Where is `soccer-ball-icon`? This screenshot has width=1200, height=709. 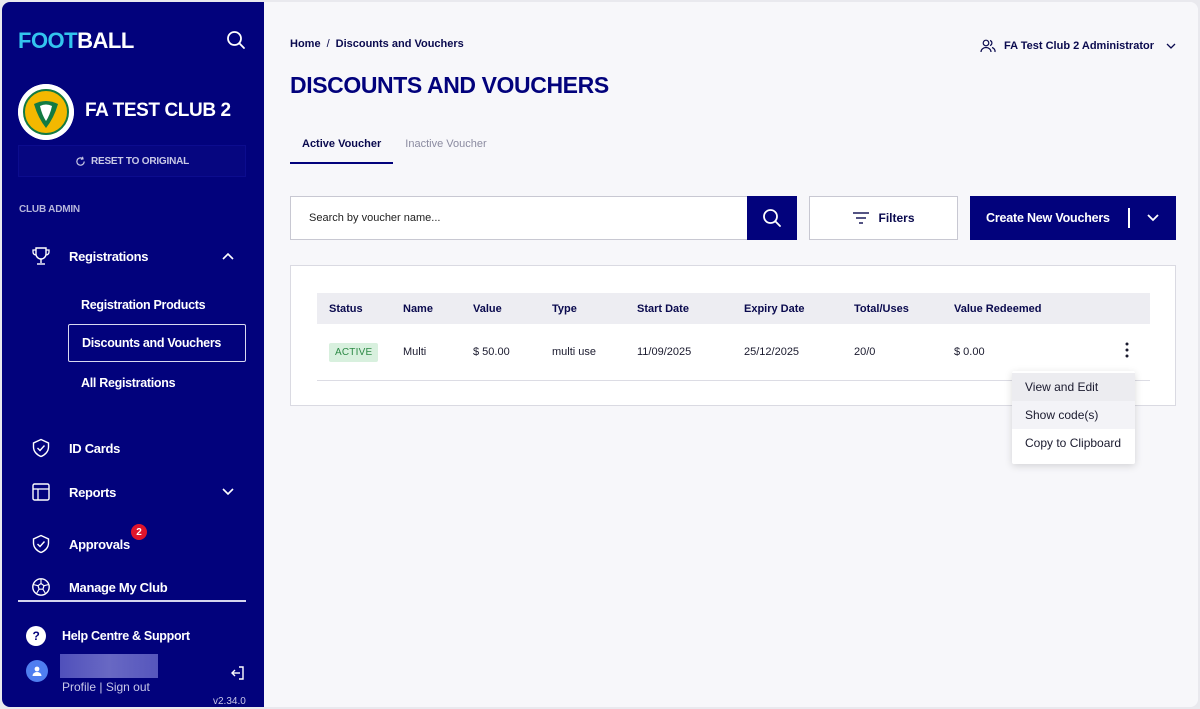
soccer-ball-icon is located at coordinates (41, 587).